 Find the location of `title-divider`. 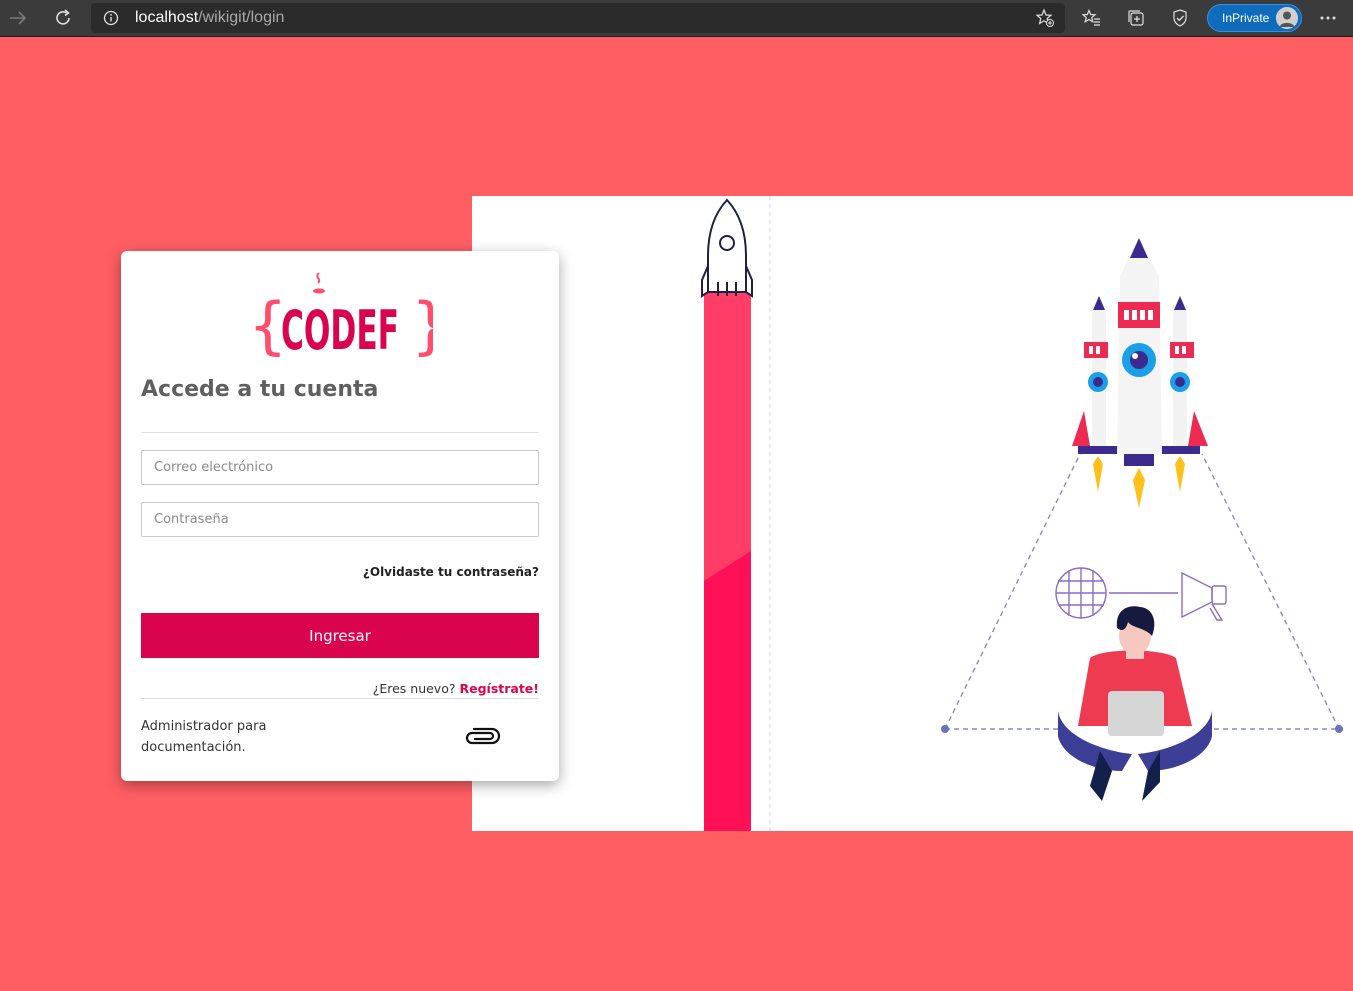

title-divider is located at coordinates (340, 432).